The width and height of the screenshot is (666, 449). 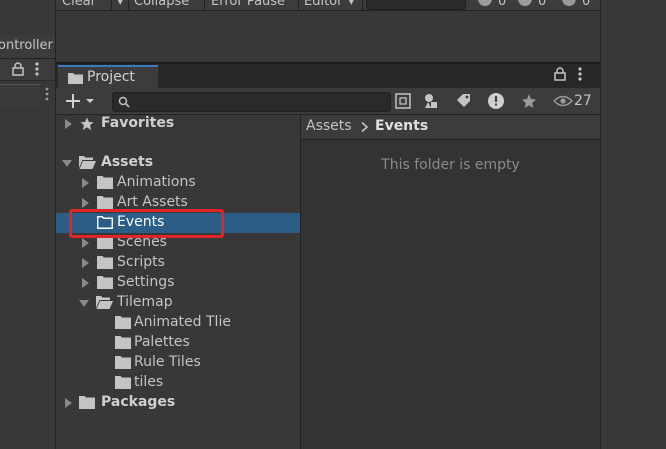 What do you see at coordinates (496, 101) in the screenshot?
I see `filter-by-logs-icon` at bounding box center [496, 101].